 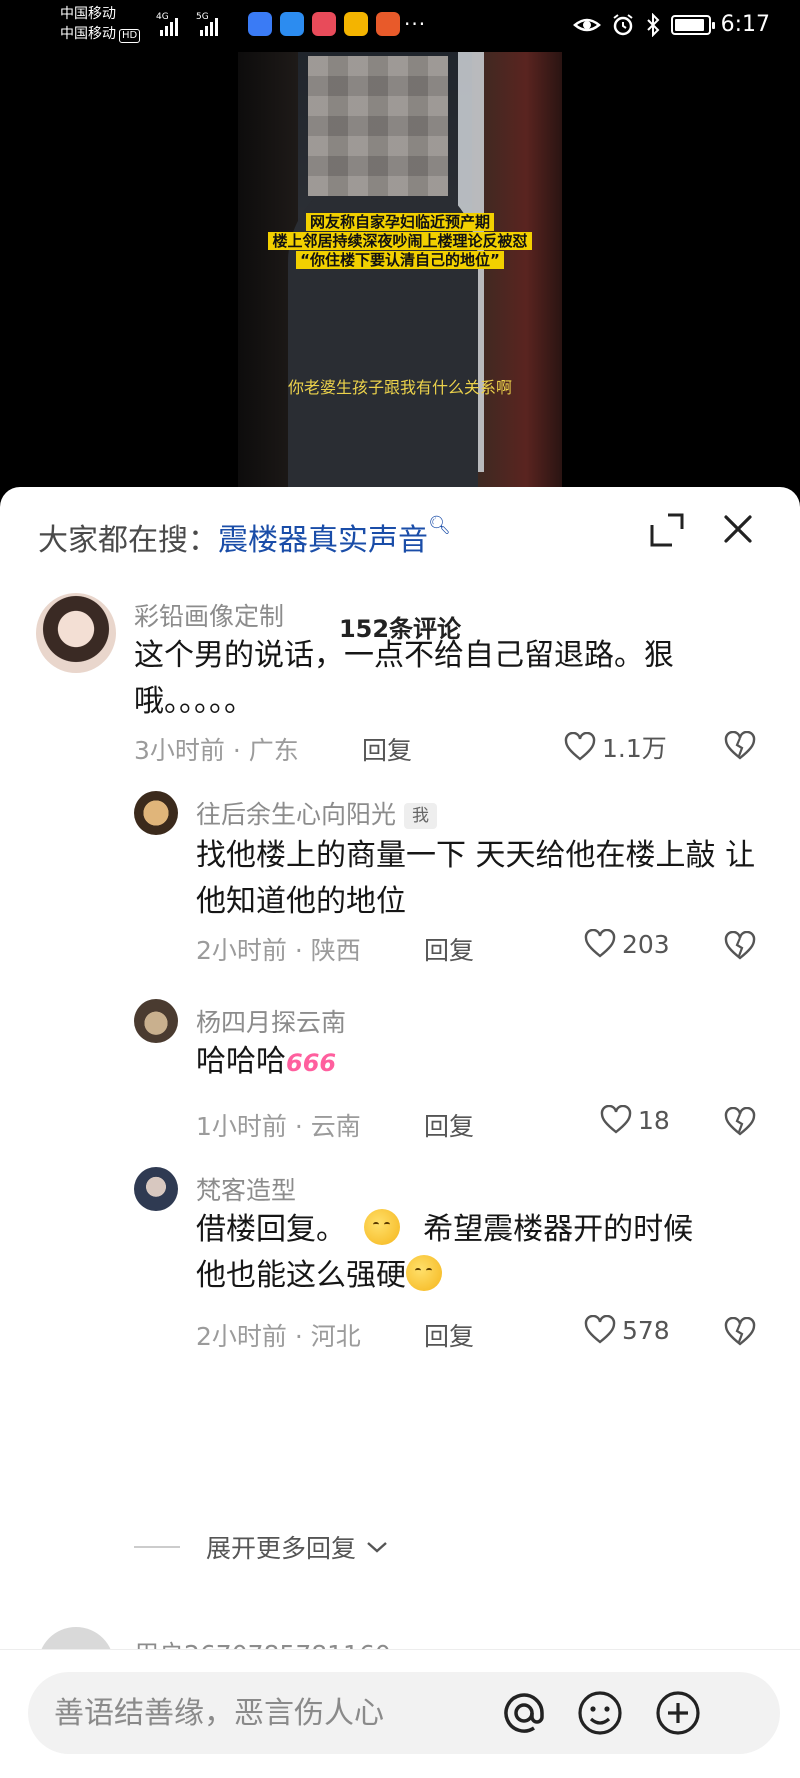 What do you see at coordinates (100, 24) in the screenshot?
I see `carrier-info: 中国移动 中国移动 HD` at bounding box center [100, 24].